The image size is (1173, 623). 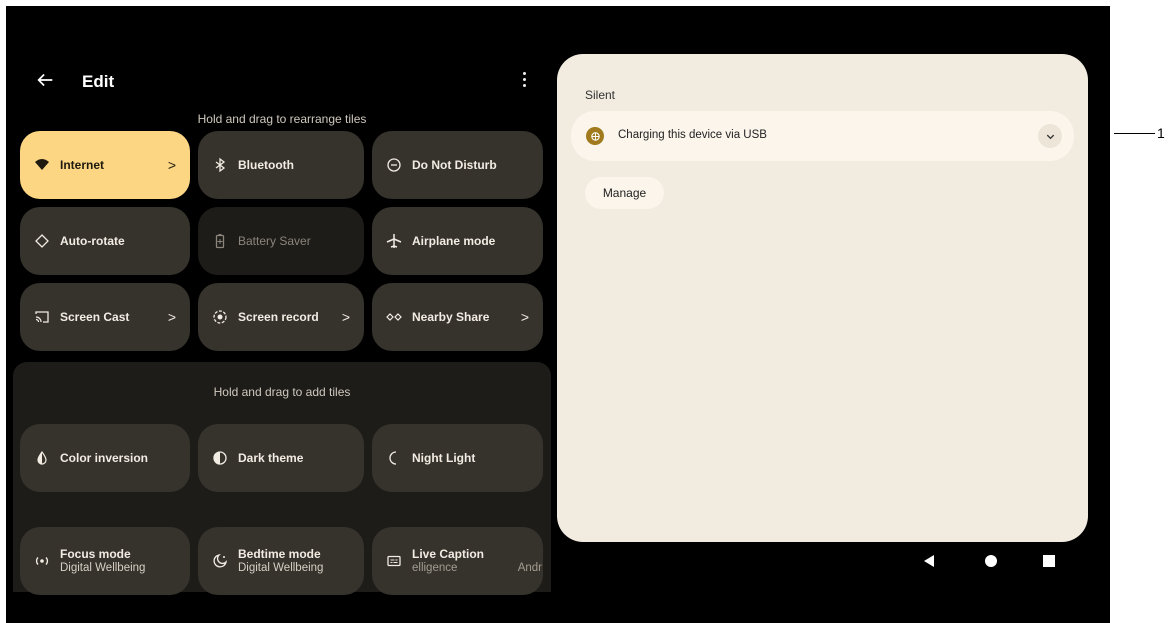 What do you see at coordinates (394, 561) in the screenshot?
I see `caption-icon` at bounding box center [394, 561].